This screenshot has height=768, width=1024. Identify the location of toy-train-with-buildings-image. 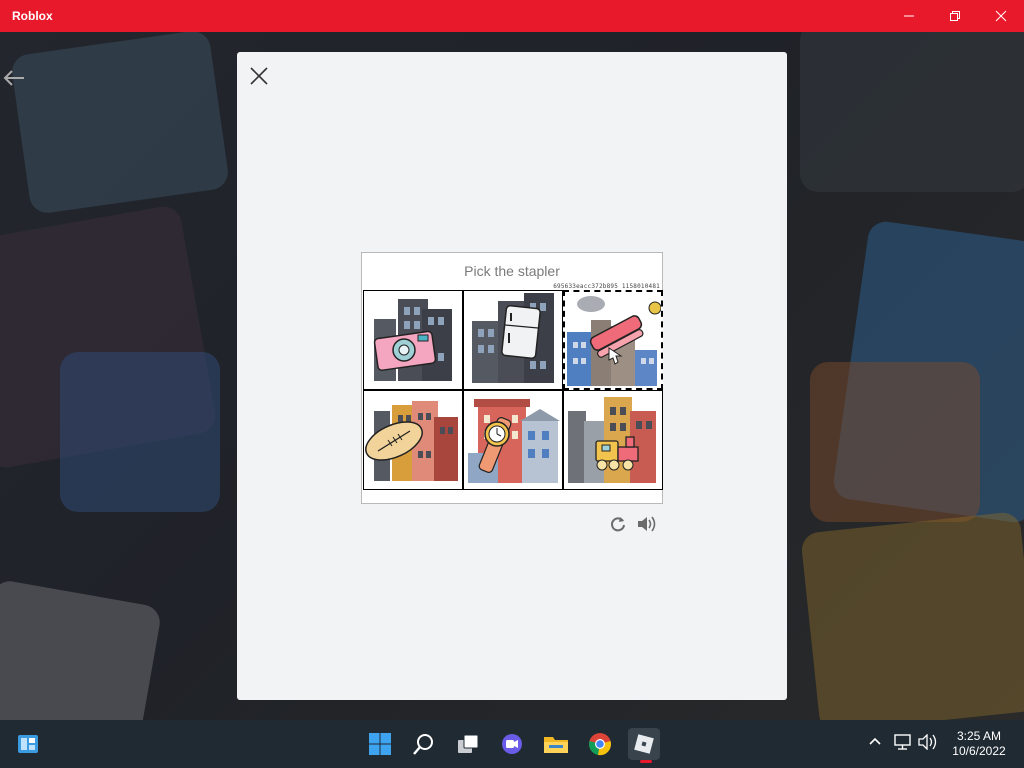
(612, 440).